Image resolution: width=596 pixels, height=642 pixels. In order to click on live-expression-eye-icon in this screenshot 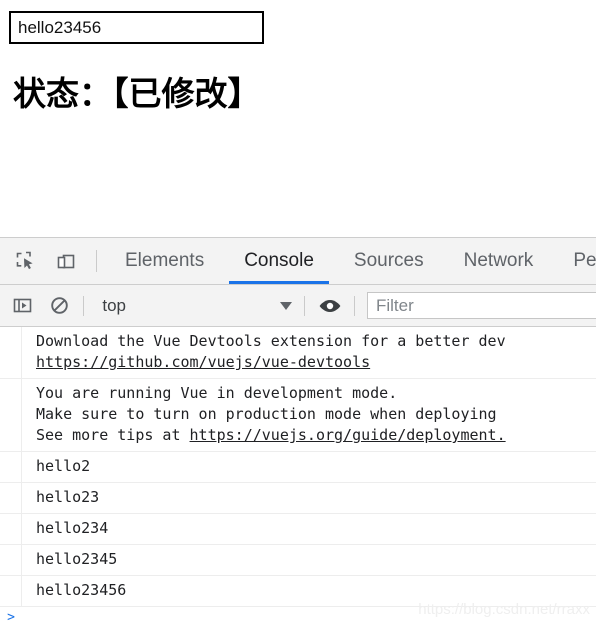, I will do `click(329, 306)`.